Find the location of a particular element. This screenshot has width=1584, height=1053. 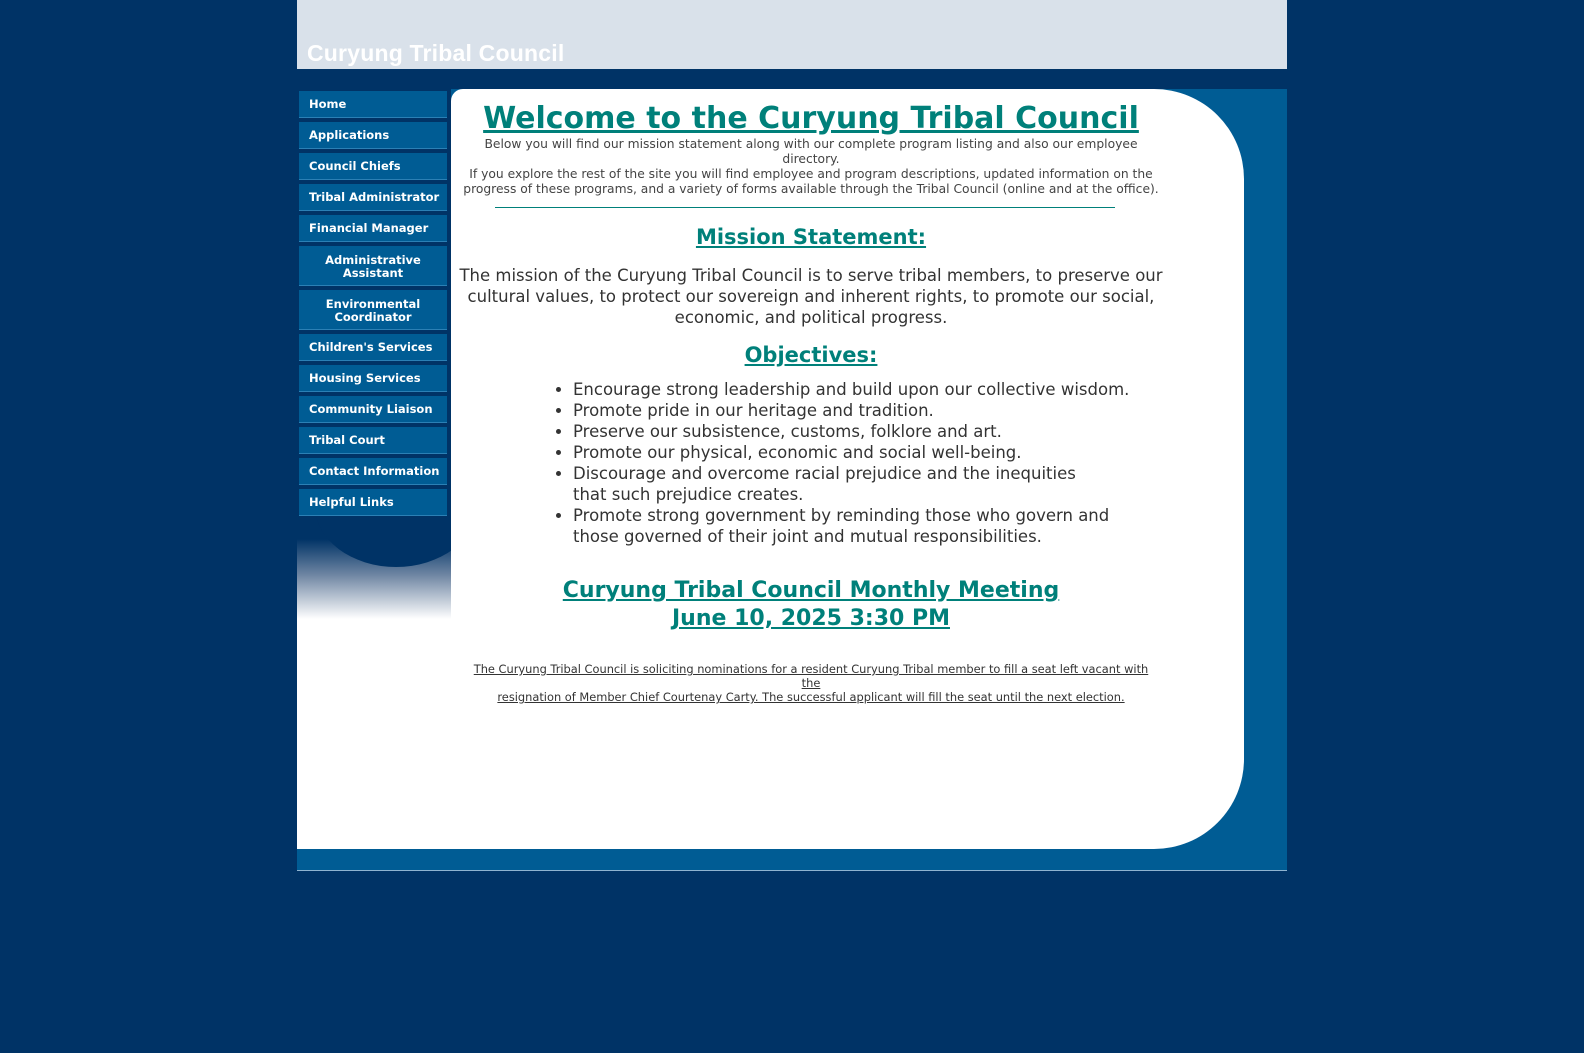

nav-item-environmental-coordinator: Environmental Coordinator is located at coordinates (373, 310).